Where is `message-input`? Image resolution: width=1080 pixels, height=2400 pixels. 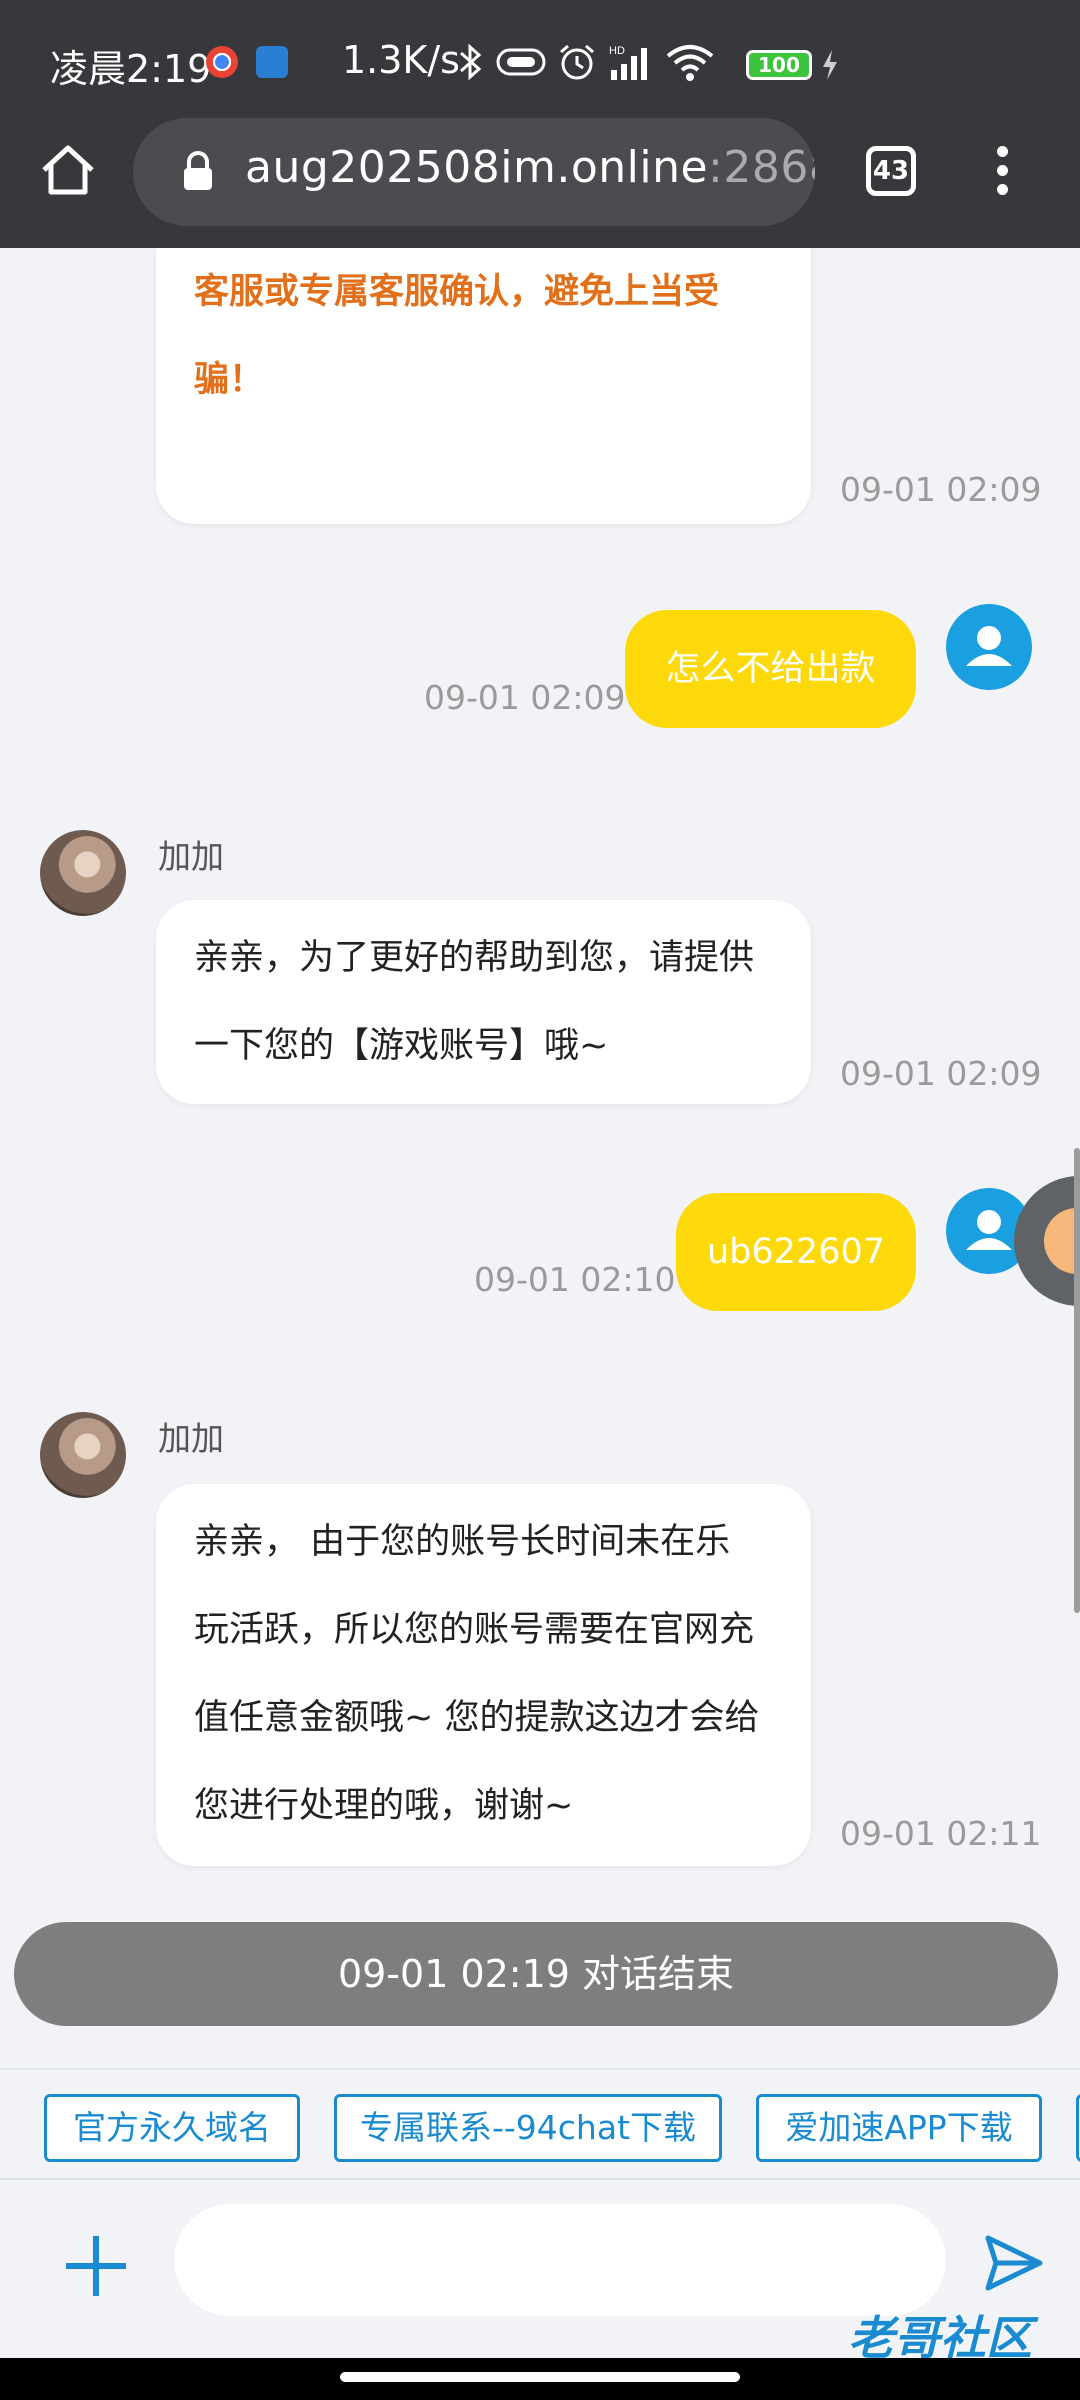 message-input is located at coordinates (560, 2260).